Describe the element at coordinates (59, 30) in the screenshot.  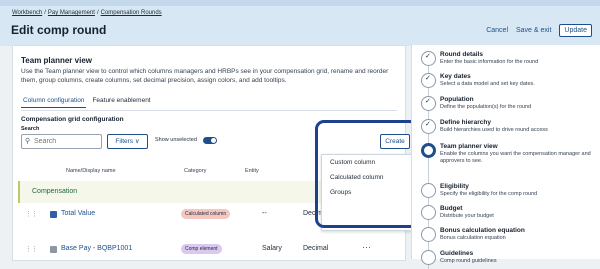
I see `page-title: Edit comp round` at that location.